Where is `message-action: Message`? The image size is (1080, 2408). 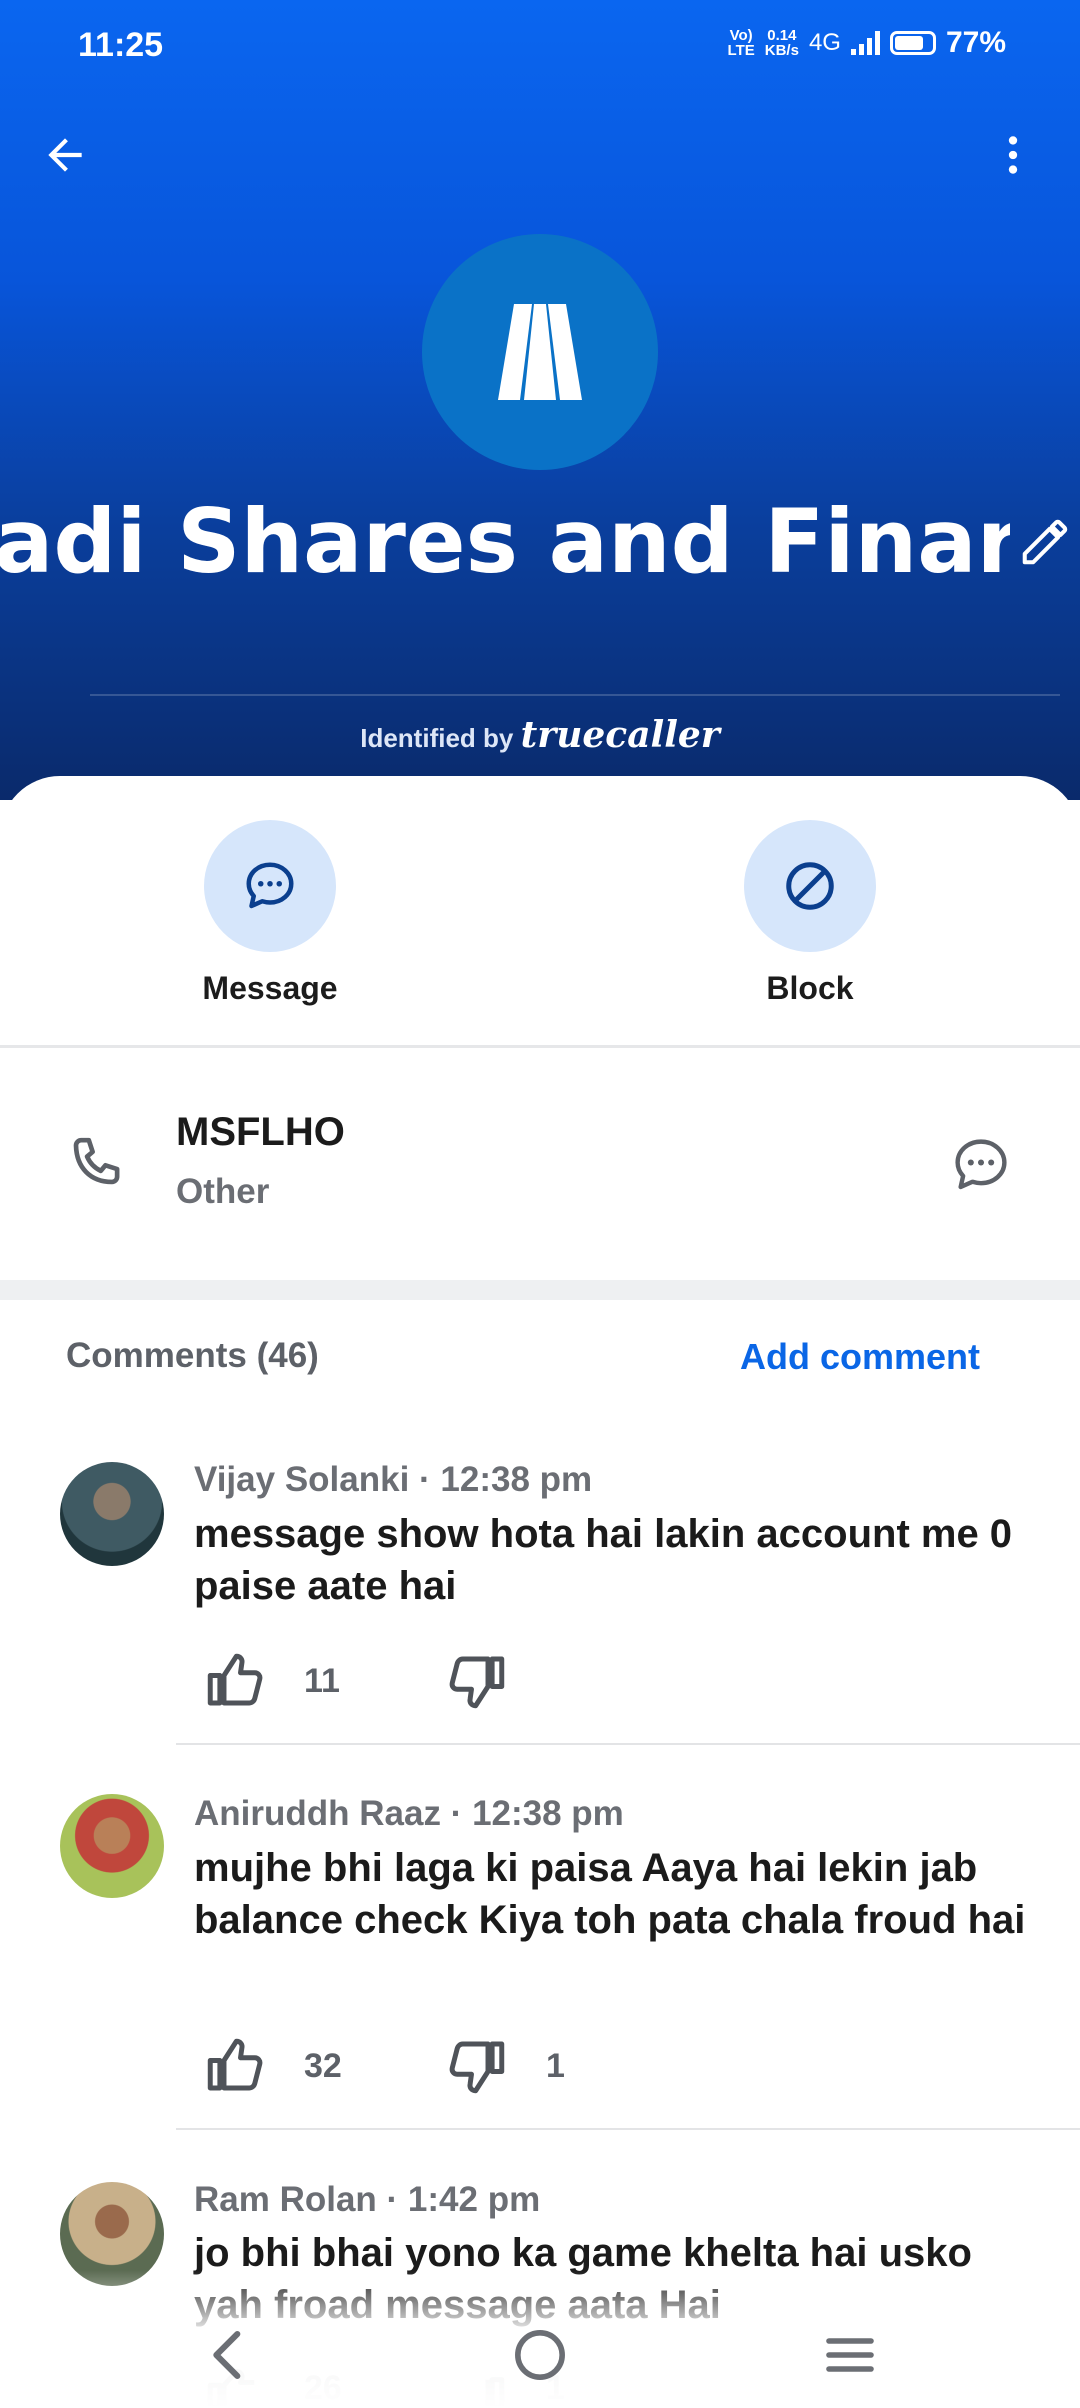
message-action: Message is located at coordinates (270, 913).